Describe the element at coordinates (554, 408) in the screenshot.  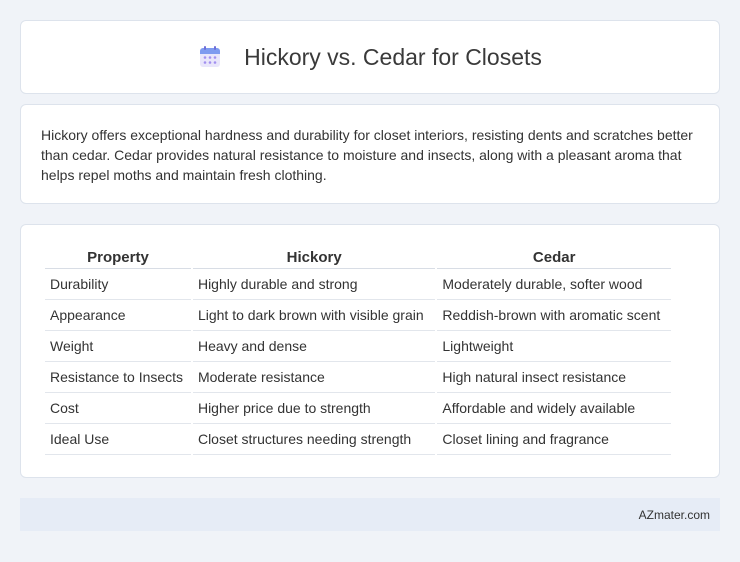
I see `cell-cedar: Affordable and widely available` at that location.